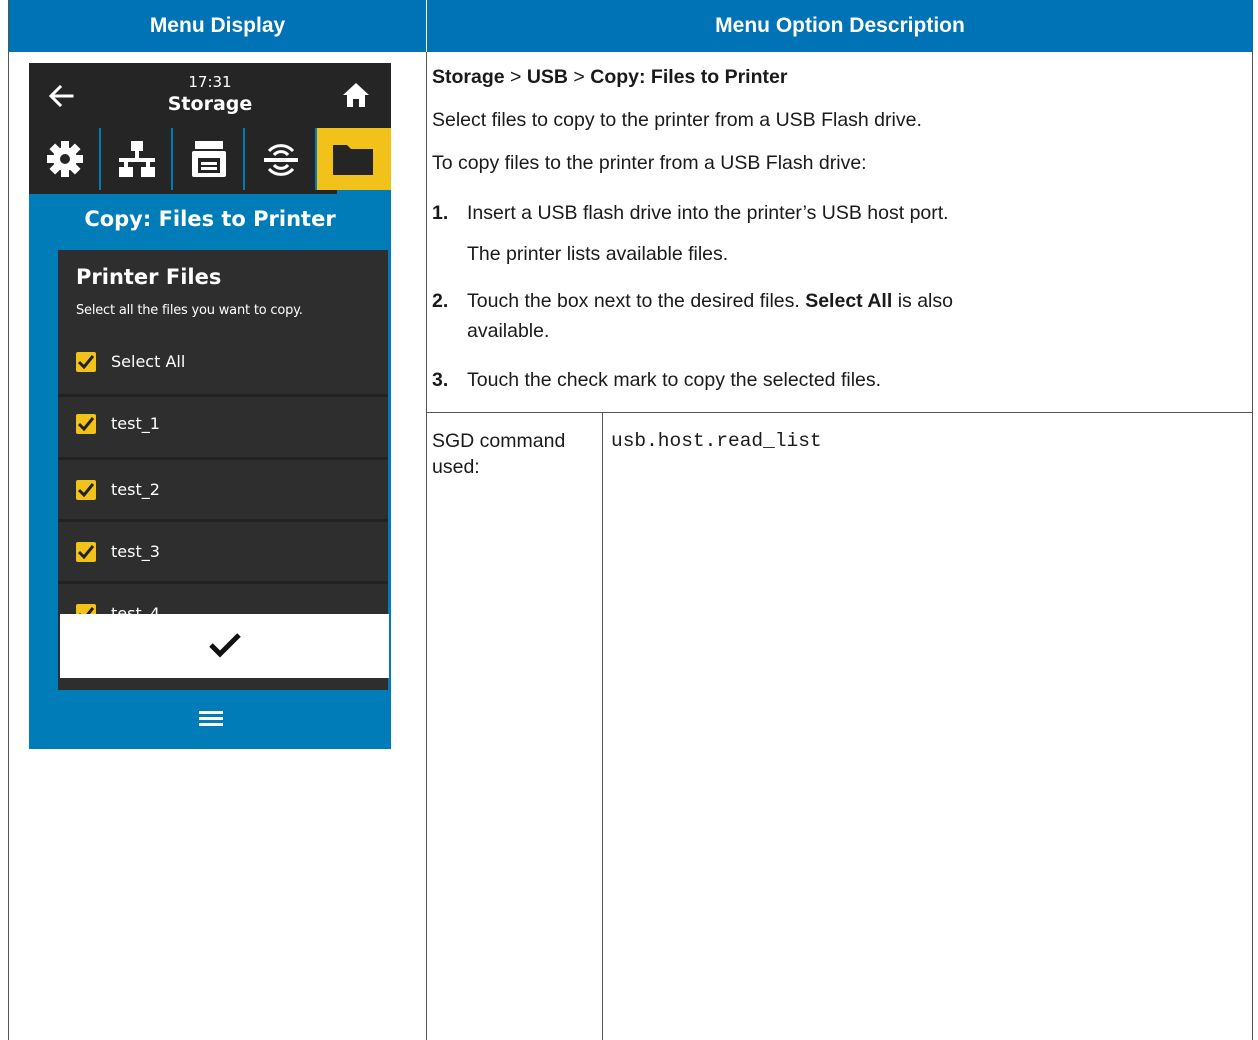 This screenshot has width=1258, height=1040. What do you see at coordinates (189, 310) in the screenshot?
I see `panel-subtitle: Select all the files you want to copy.` at bounding box center [189, 310].